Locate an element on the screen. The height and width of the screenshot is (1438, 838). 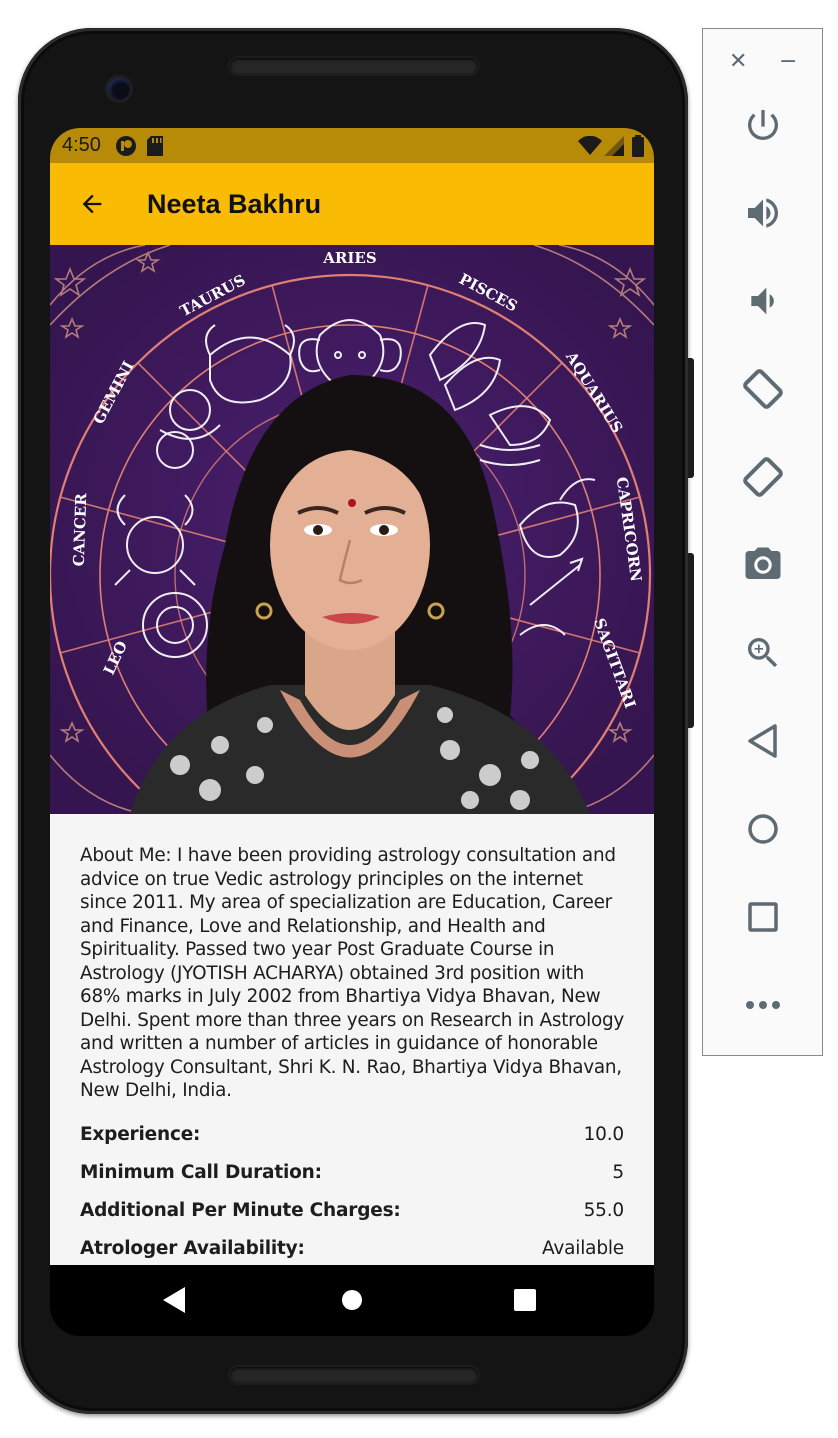
zodiac-label: ARIES is located at coordinates (349, 258).